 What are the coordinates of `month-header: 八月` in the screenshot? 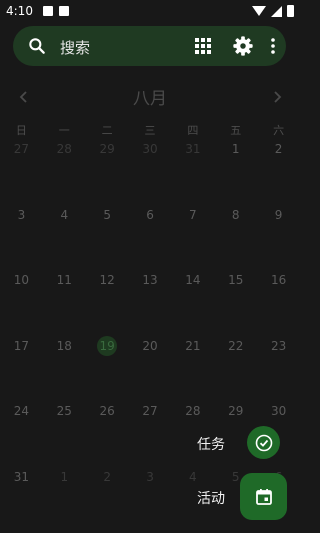 It's located at (150, 97).